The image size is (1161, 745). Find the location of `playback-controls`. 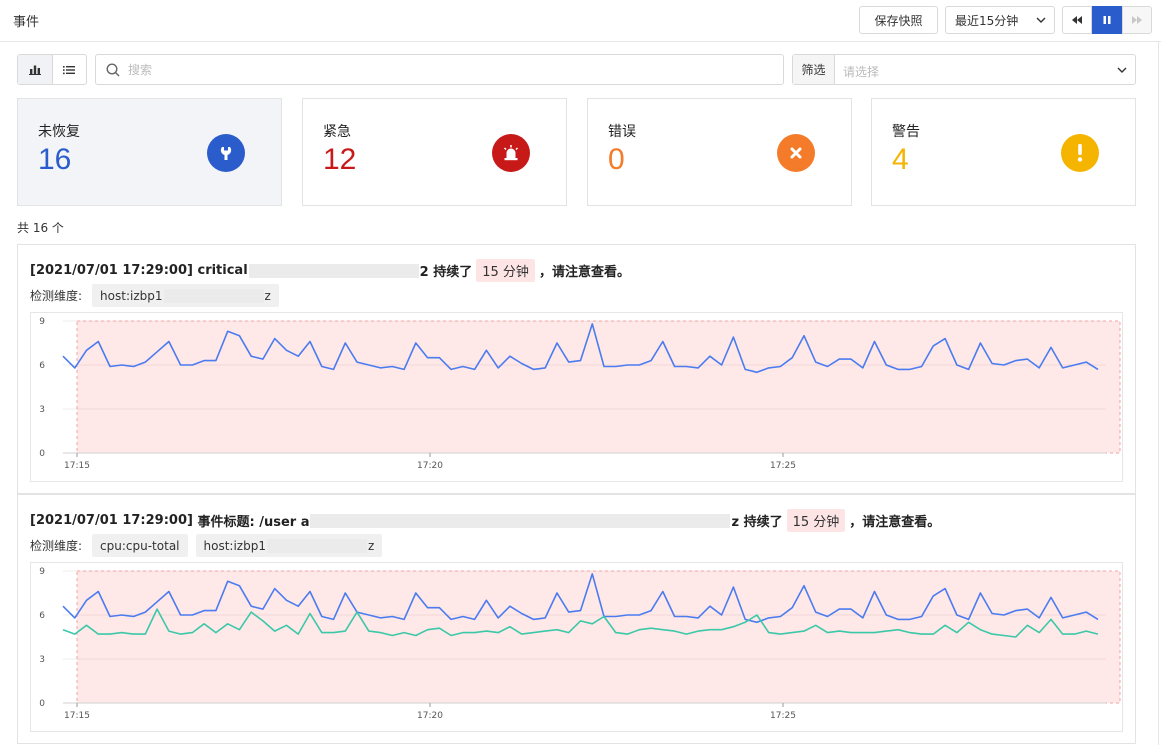

playback-controls is located at coordinates (1107, 20).